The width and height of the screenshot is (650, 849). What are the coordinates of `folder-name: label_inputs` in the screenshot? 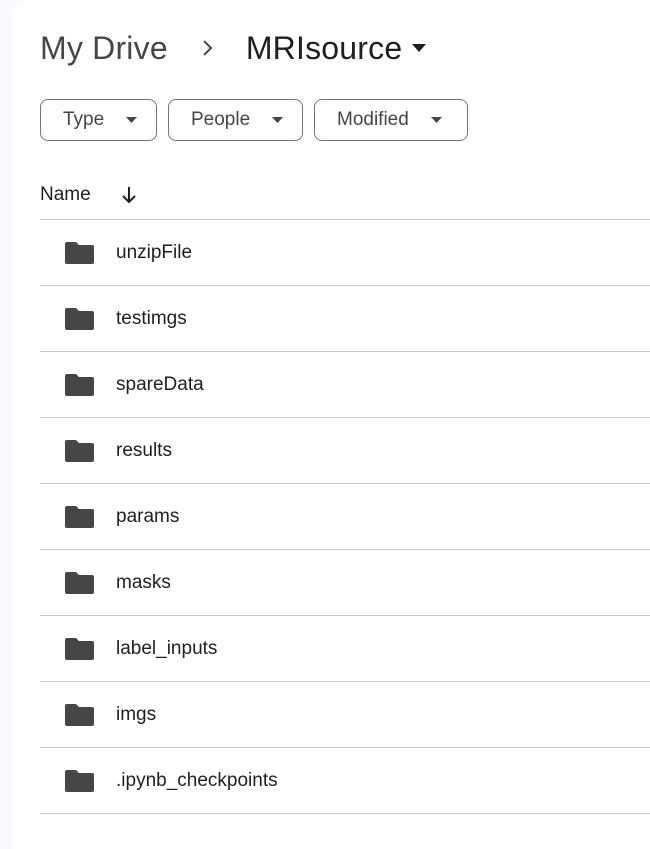 It's located at (167, 648).